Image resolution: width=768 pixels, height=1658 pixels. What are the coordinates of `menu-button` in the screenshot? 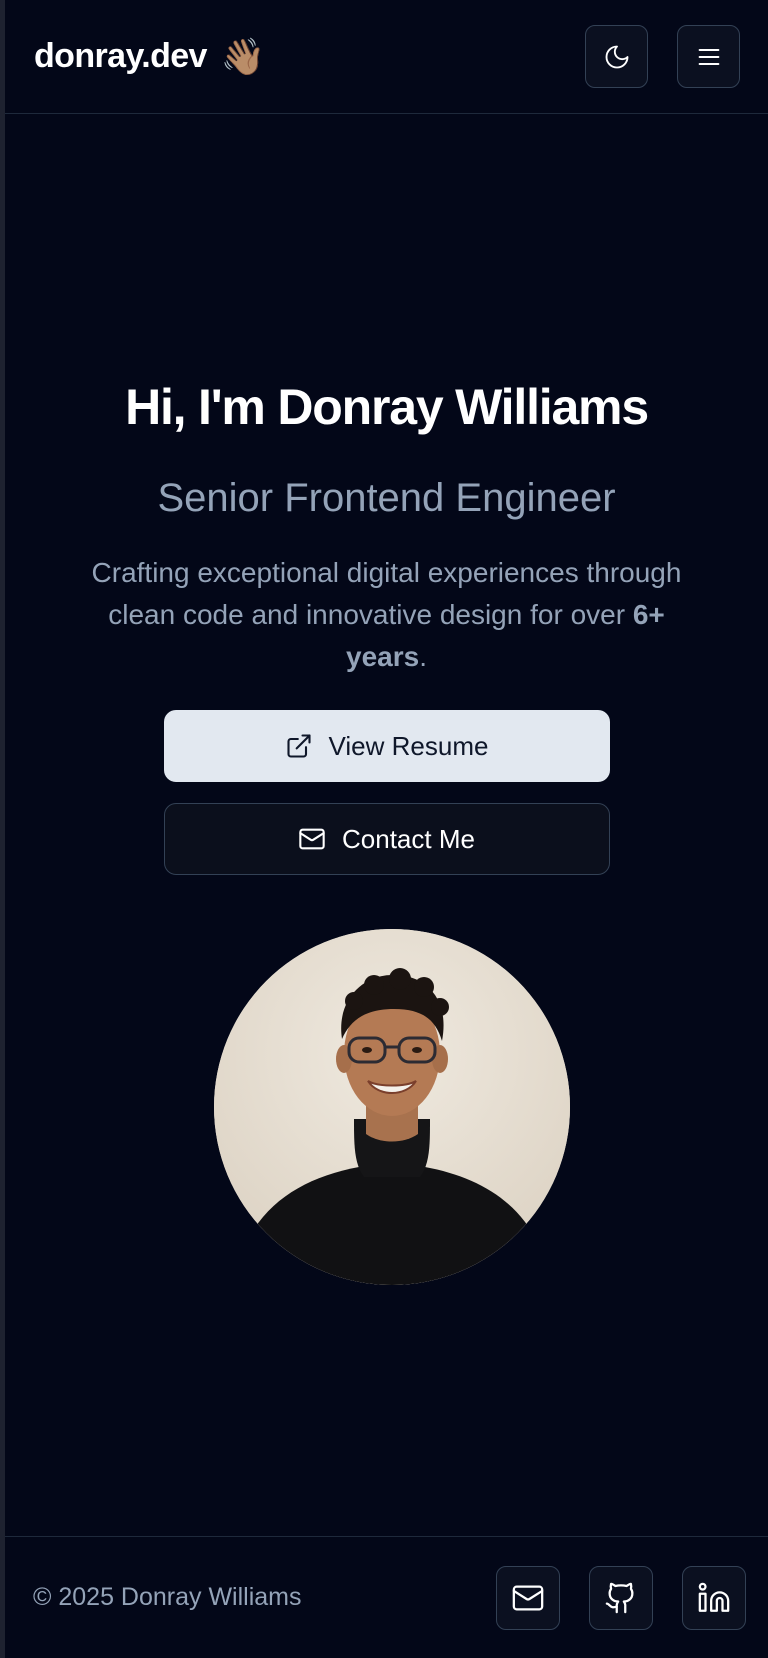 It's located at (708, 56).